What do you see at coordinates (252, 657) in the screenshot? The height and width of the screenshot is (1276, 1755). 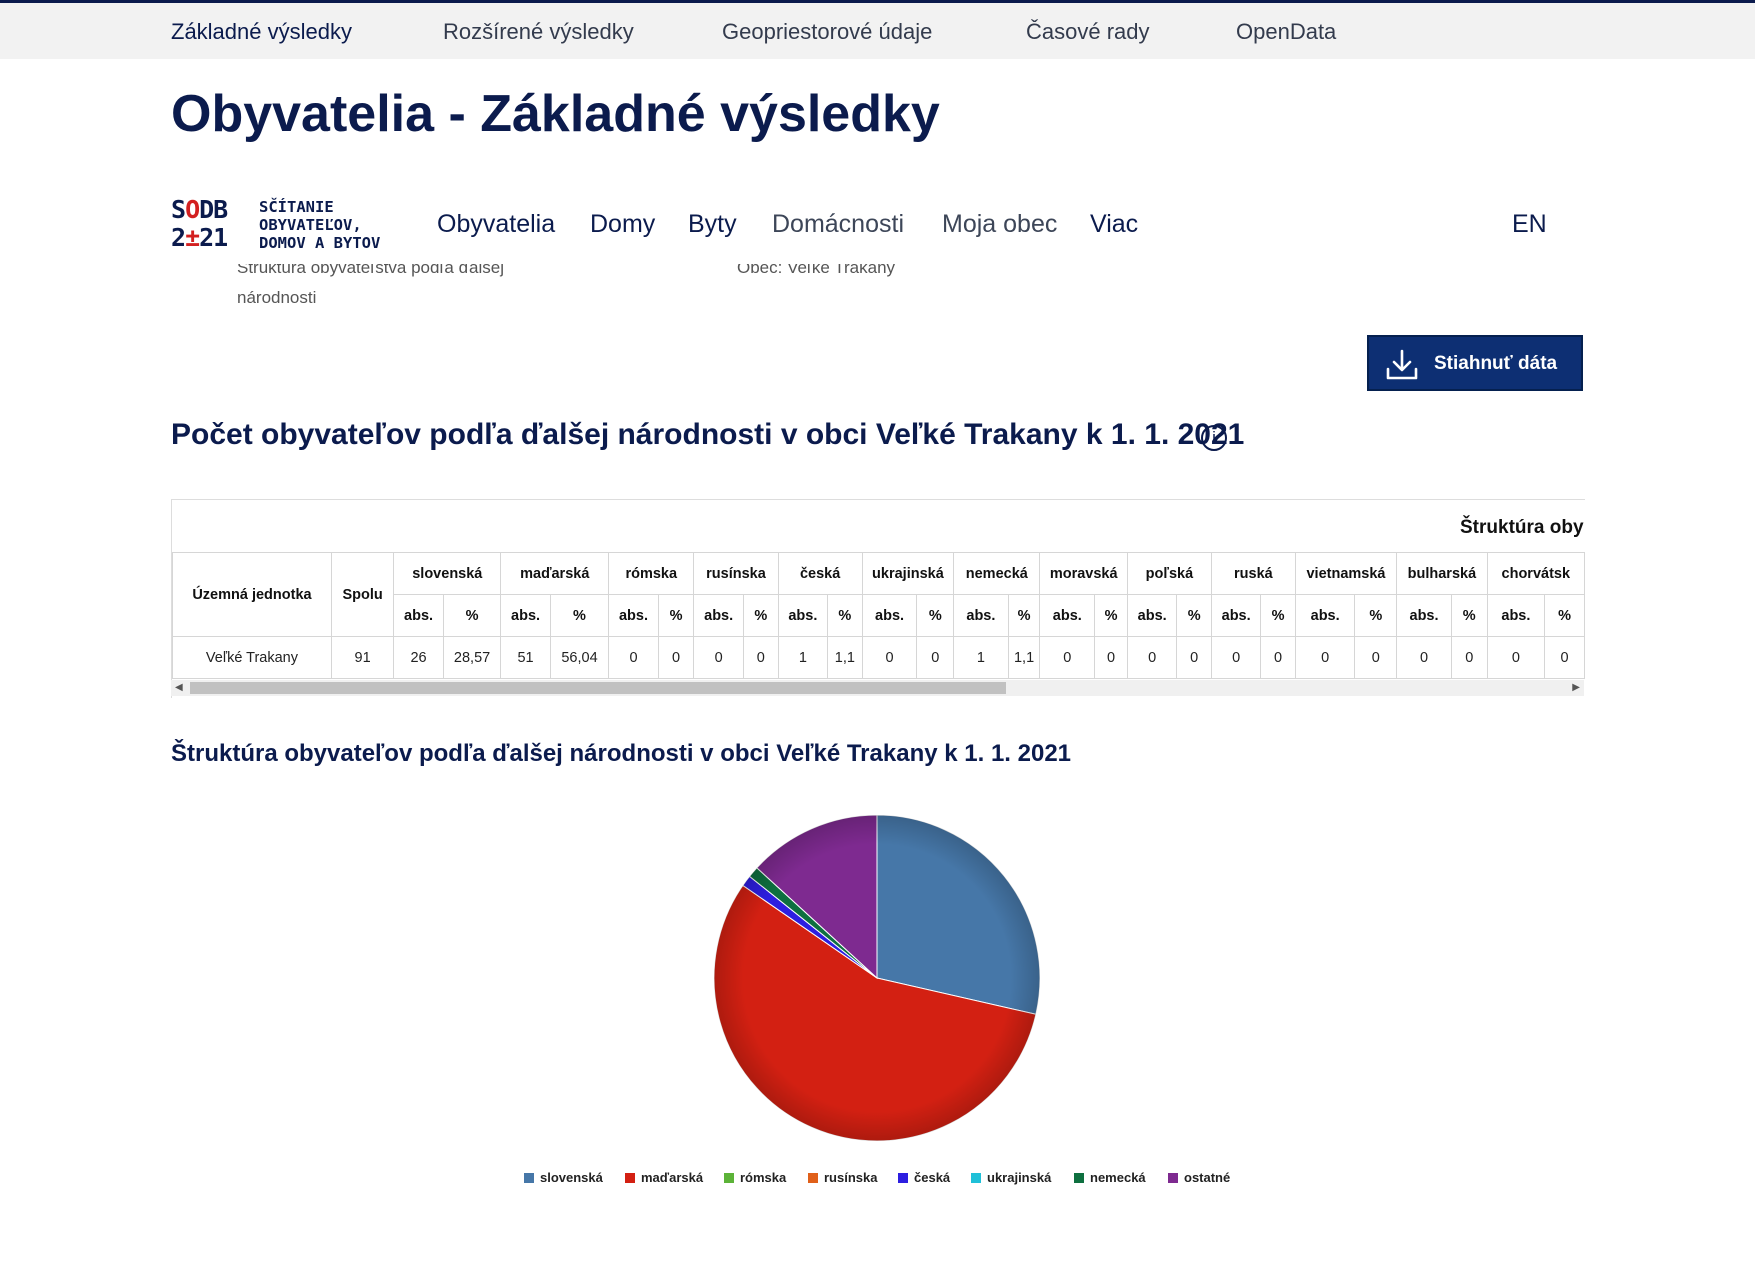 I see `cell-unit: Veľké Trakany` at bounding box center [252, 657].